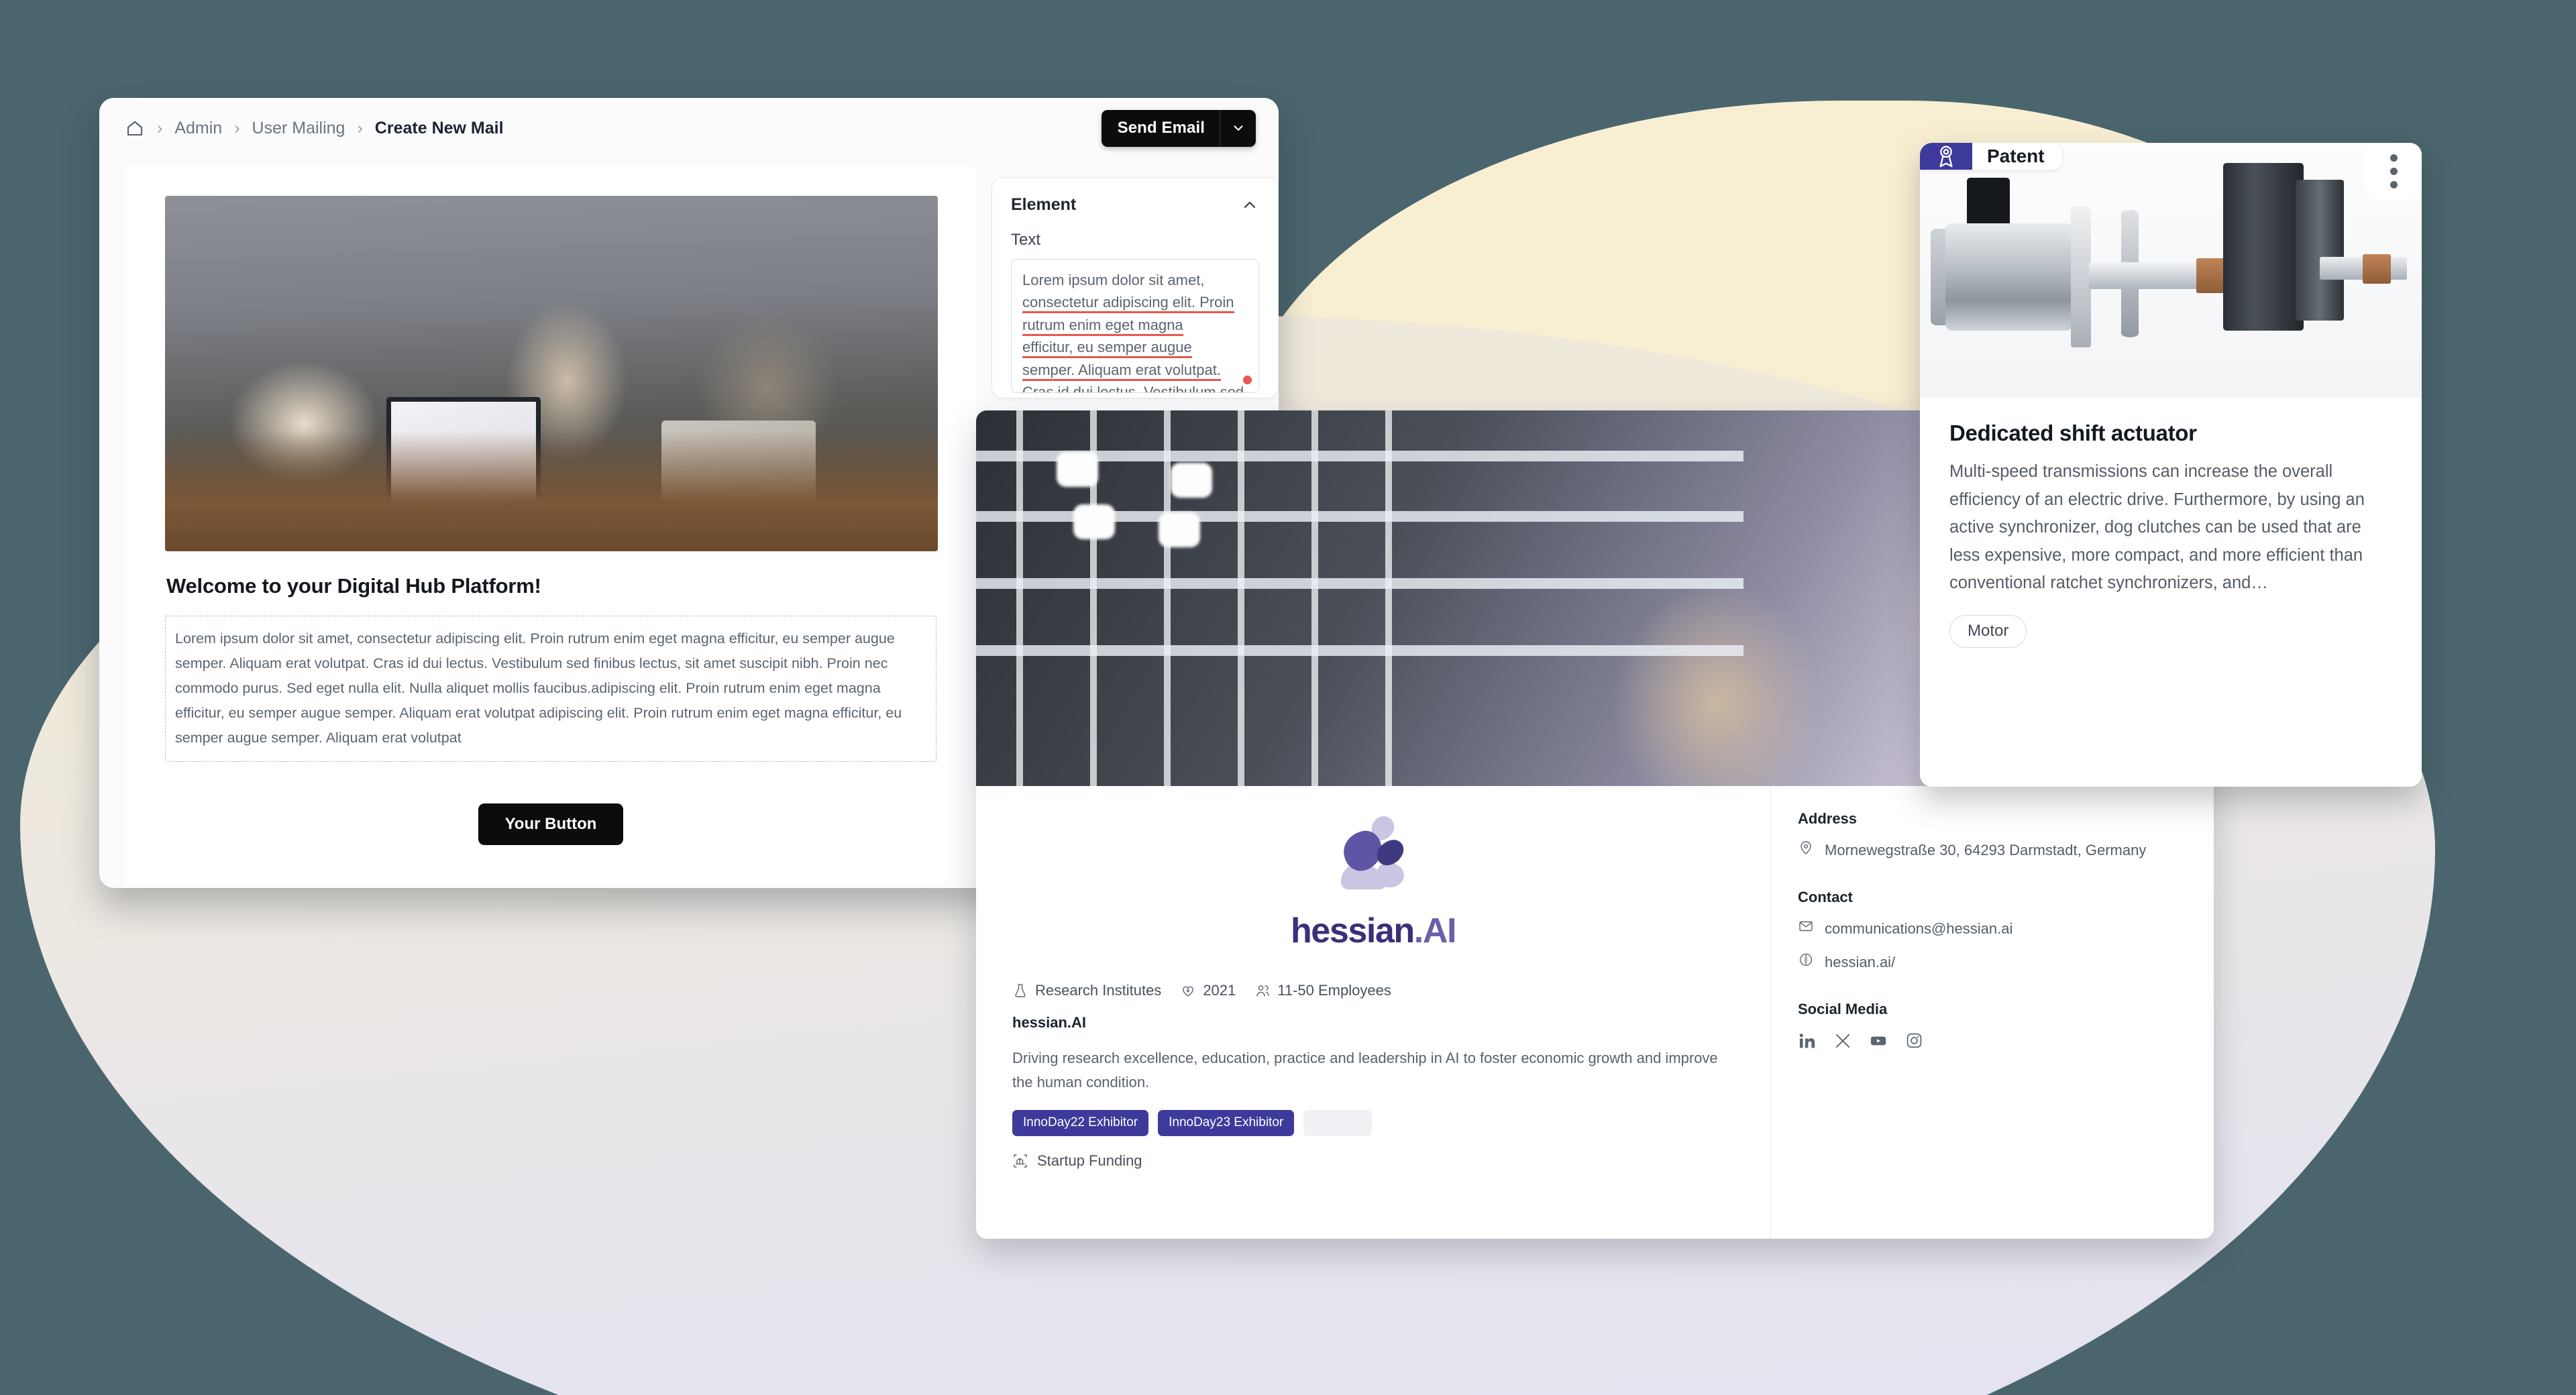  Describe the element at coordinates (1089, 1161) in the screenshot. I see `company-funding-text: Startup Funding` at that location.